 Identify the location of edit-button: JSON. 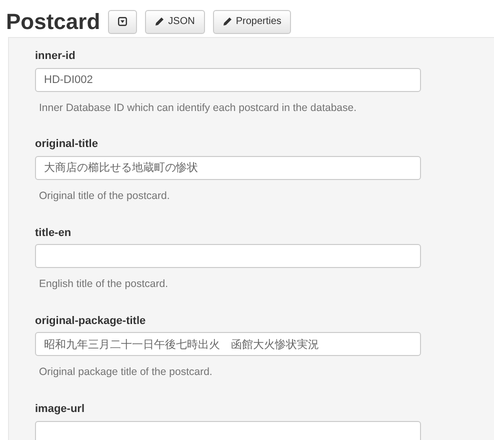
(175, 22).